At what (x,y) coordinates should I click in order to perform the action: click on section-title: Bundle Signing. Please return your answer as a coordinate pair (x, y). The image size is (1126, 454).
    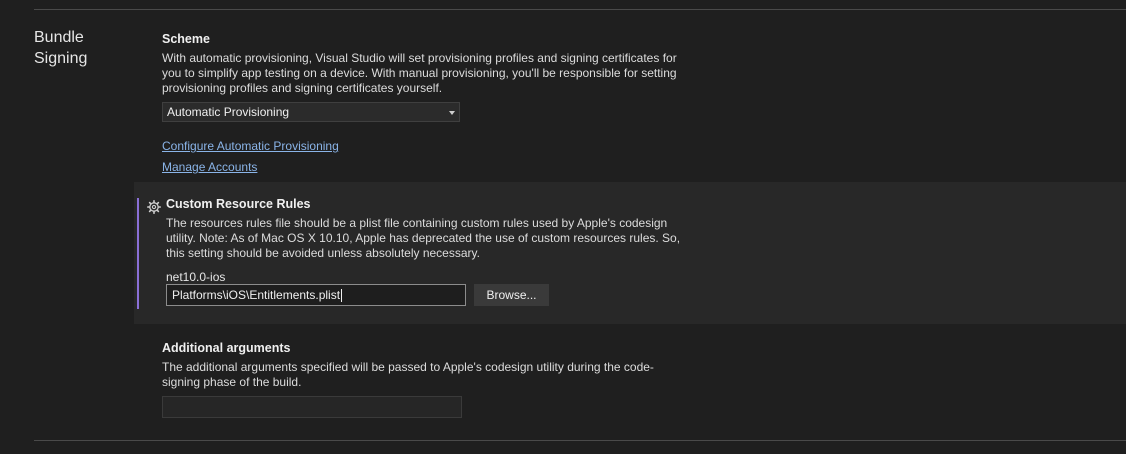
    Looking at the image, I should click on (79, 48).